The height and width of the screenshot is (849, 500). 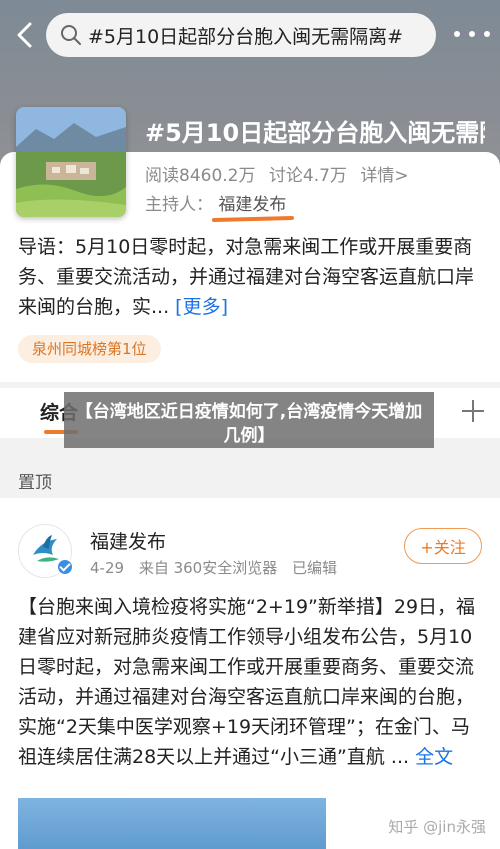 I want to click on overlay-title: 【台湾地区近日疫情如何了,台湾疫情今天增加几例】, so click(x=249, y=424).